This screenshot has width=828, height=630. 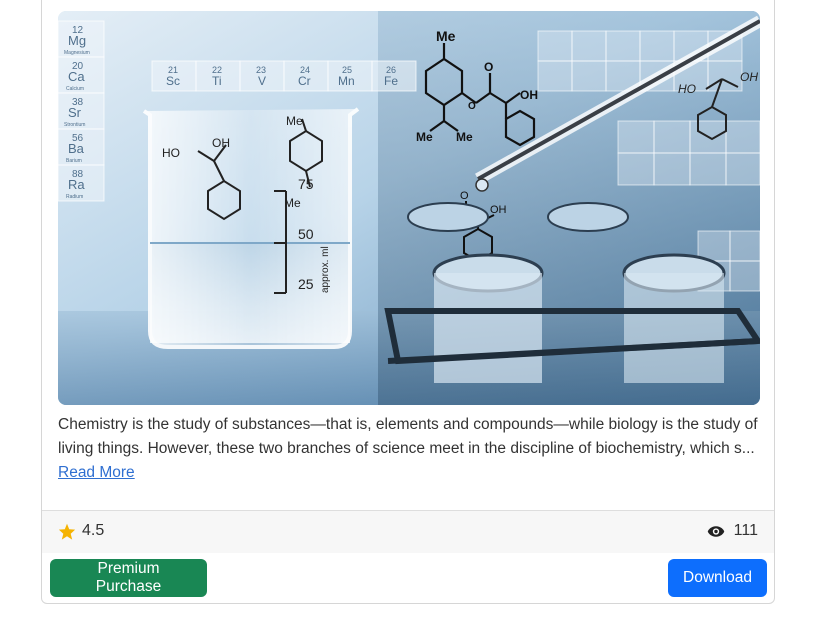 I want to click on beaker-mark-50: 50, so click(x=306, y=234).